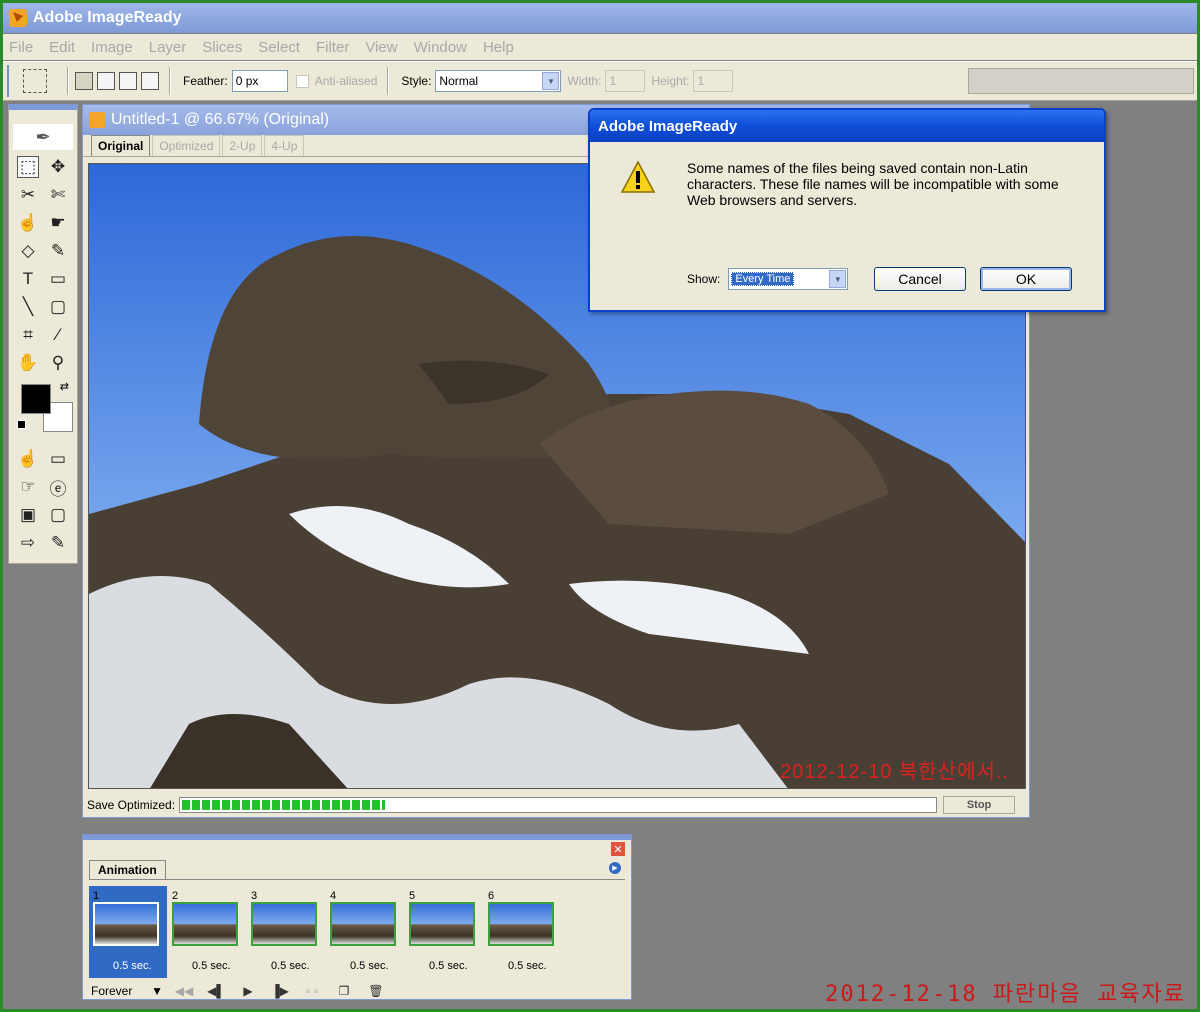 This screenshot has height=1012, width=1200. I want to click on tab-2-up: 2-Up, so click(242, 145).